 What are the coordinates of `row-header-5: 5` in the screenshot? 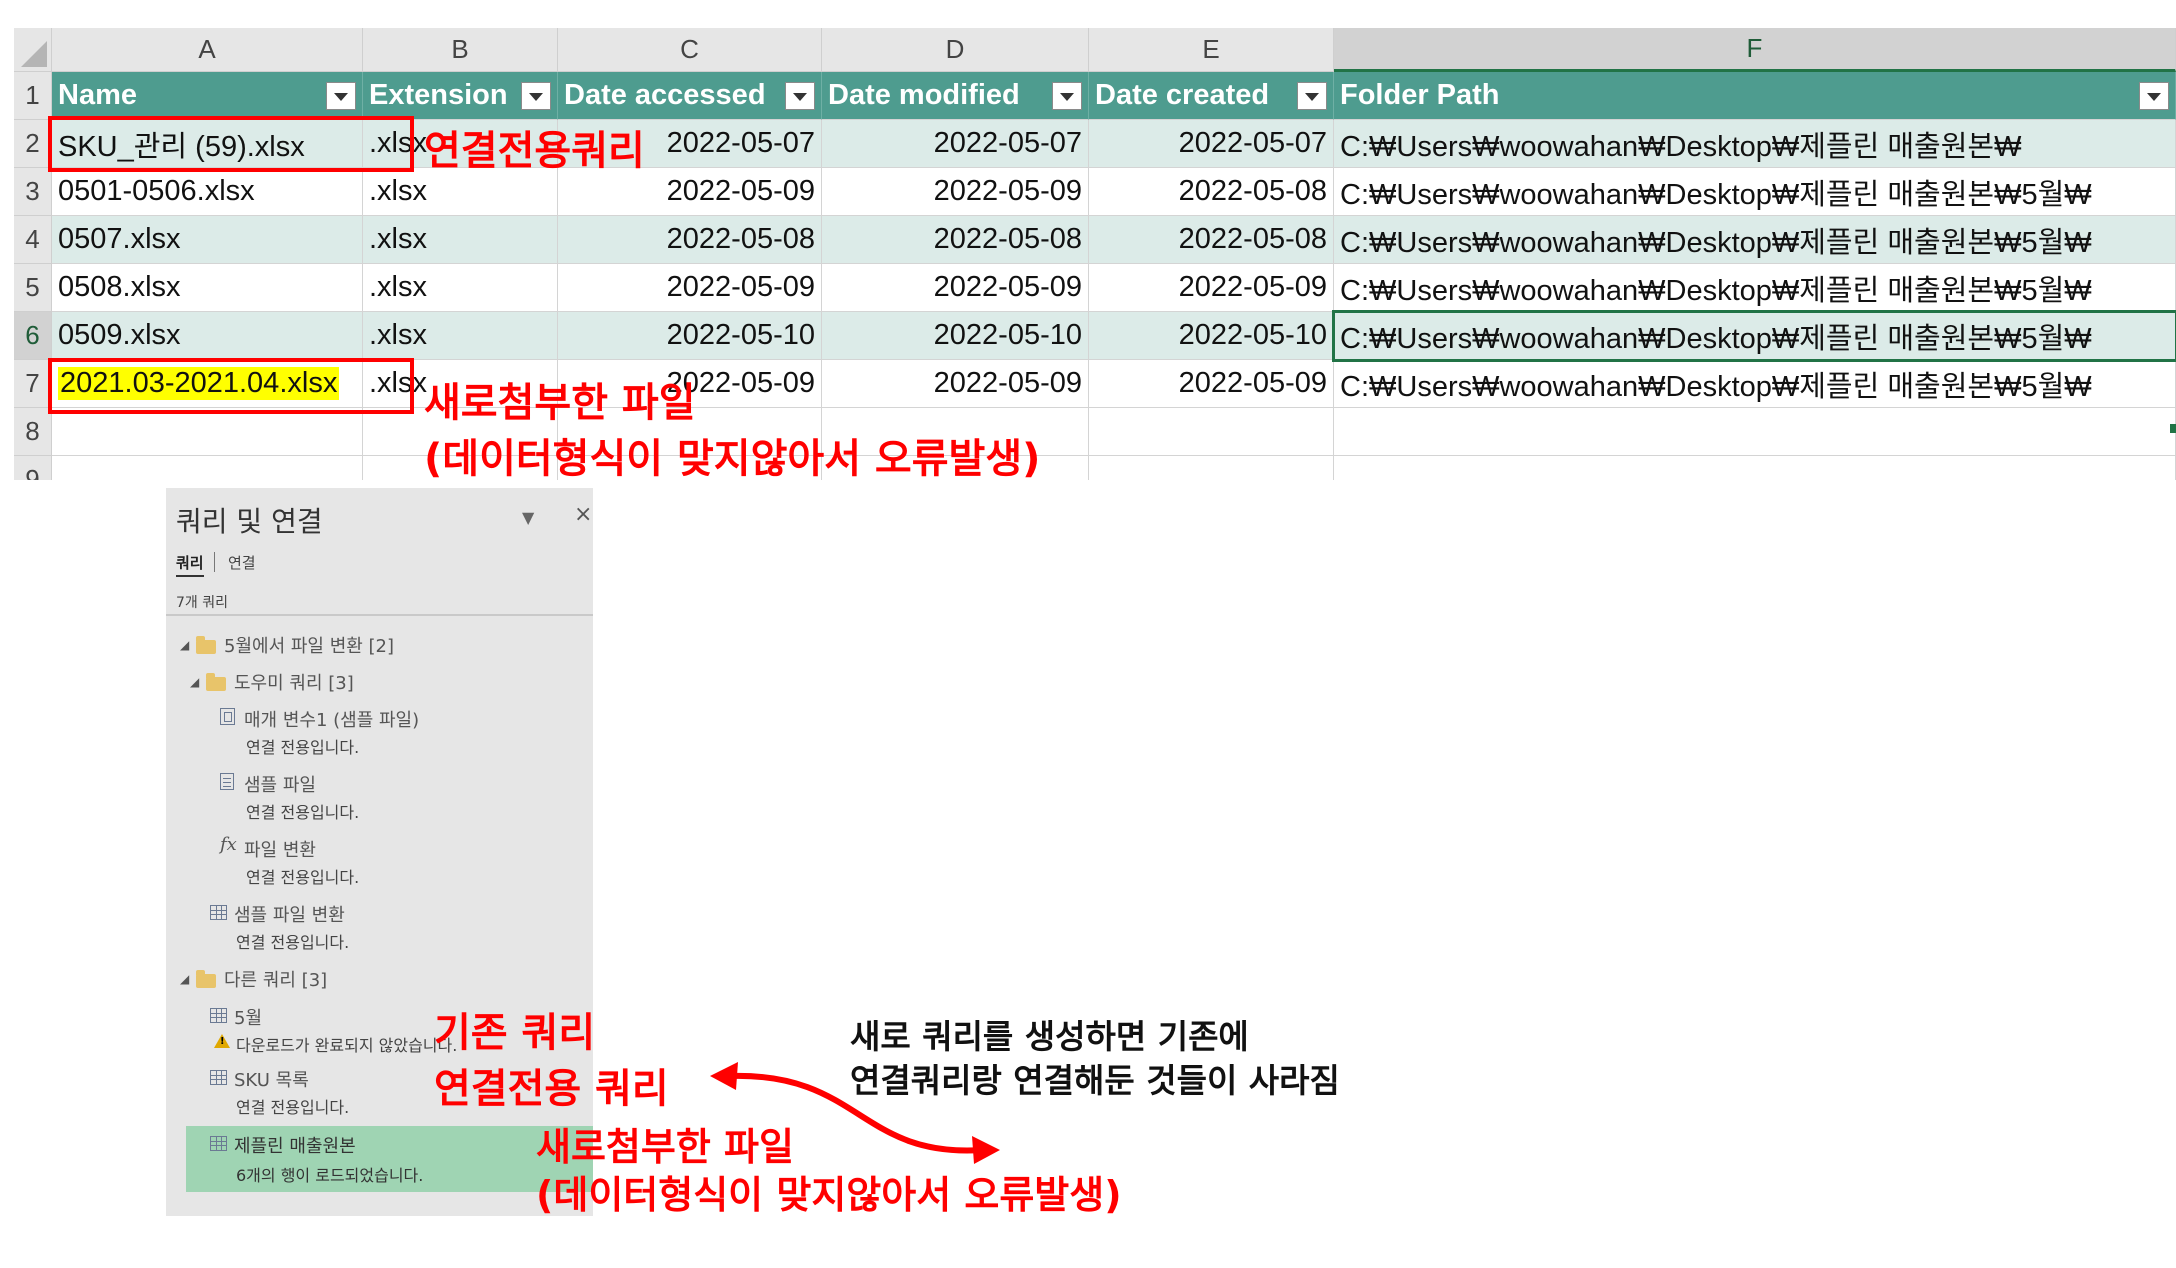 It's located at (33, 288).